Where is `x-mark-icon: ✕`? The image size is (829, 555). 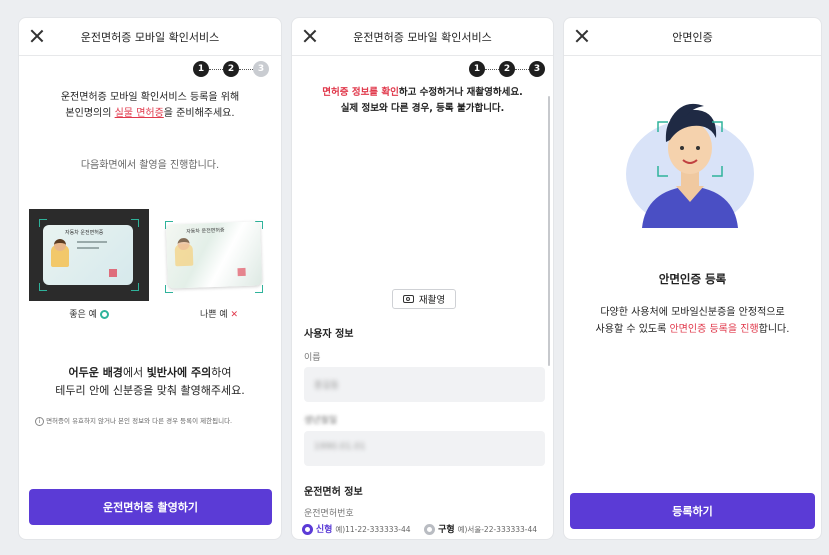 x-mark-icon: ✕ is located at coordinates (234, 315).